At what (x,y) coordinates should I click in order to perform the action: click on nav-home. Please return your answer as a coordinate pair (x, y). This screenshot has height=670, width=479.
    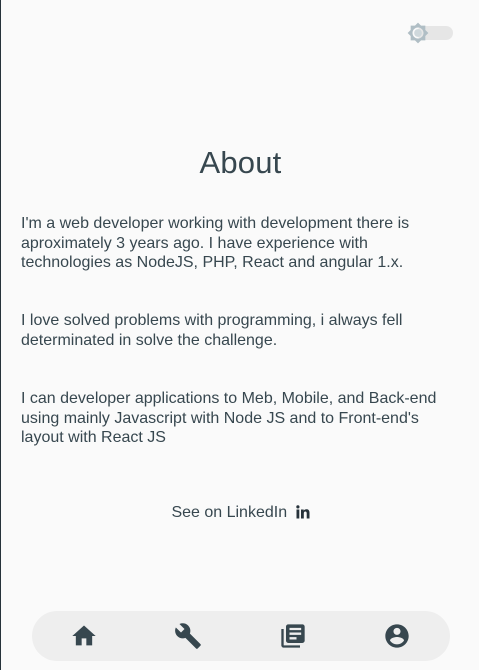
    Looking at the image, I should click on (84, 636).